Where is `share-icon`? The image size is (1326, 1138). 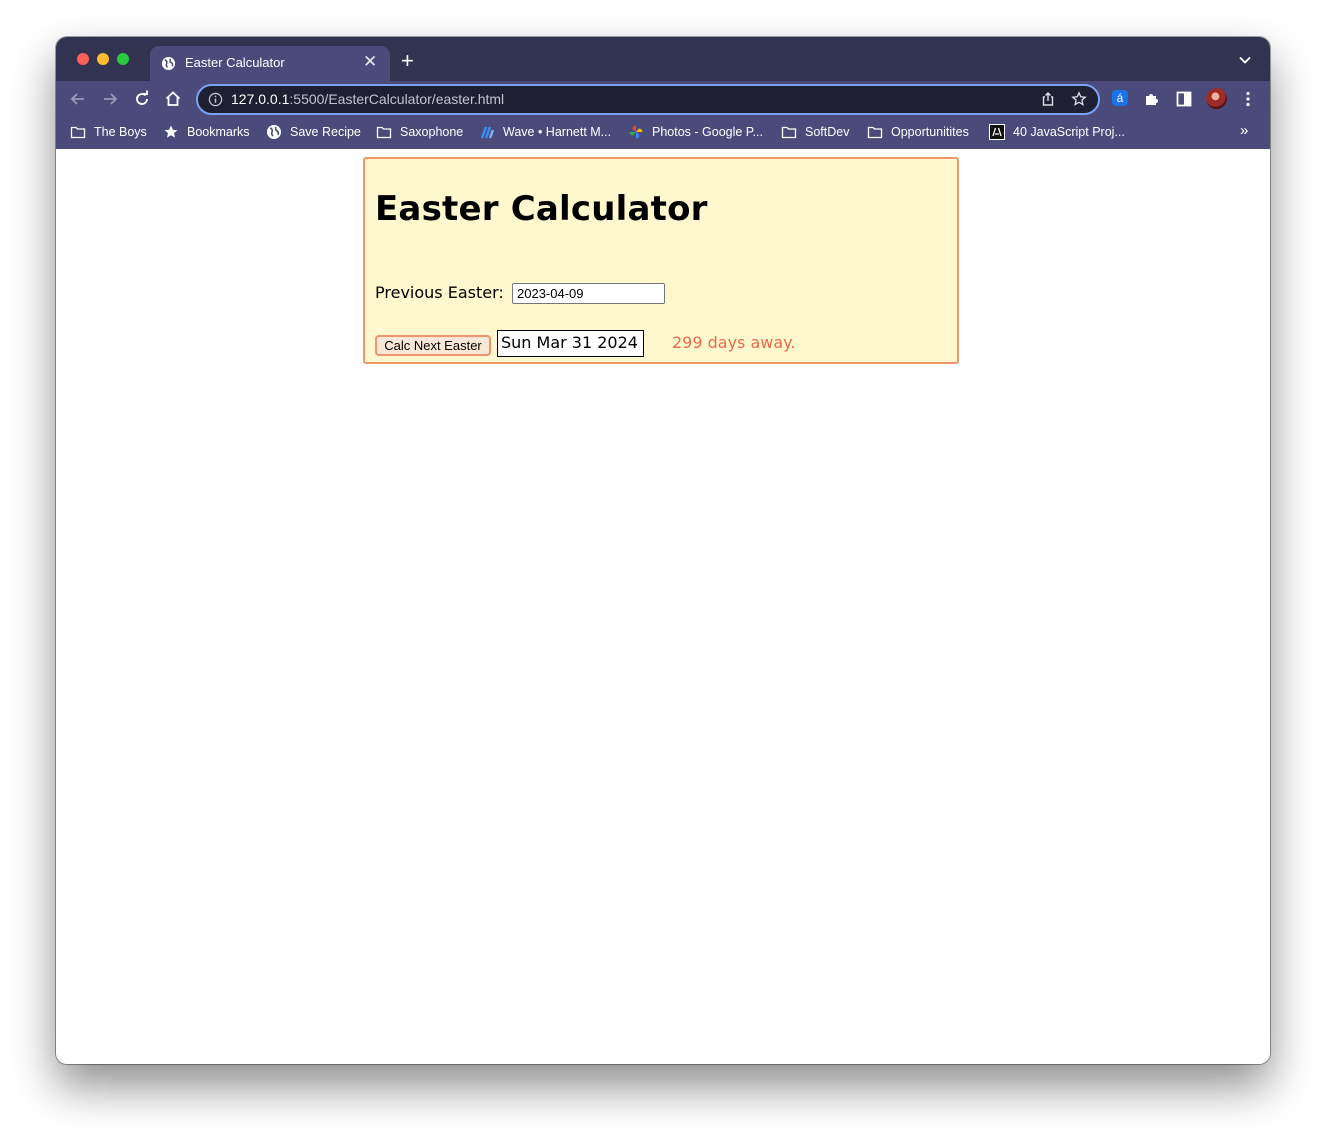
share-icon is located at coordinates (1048, 99).